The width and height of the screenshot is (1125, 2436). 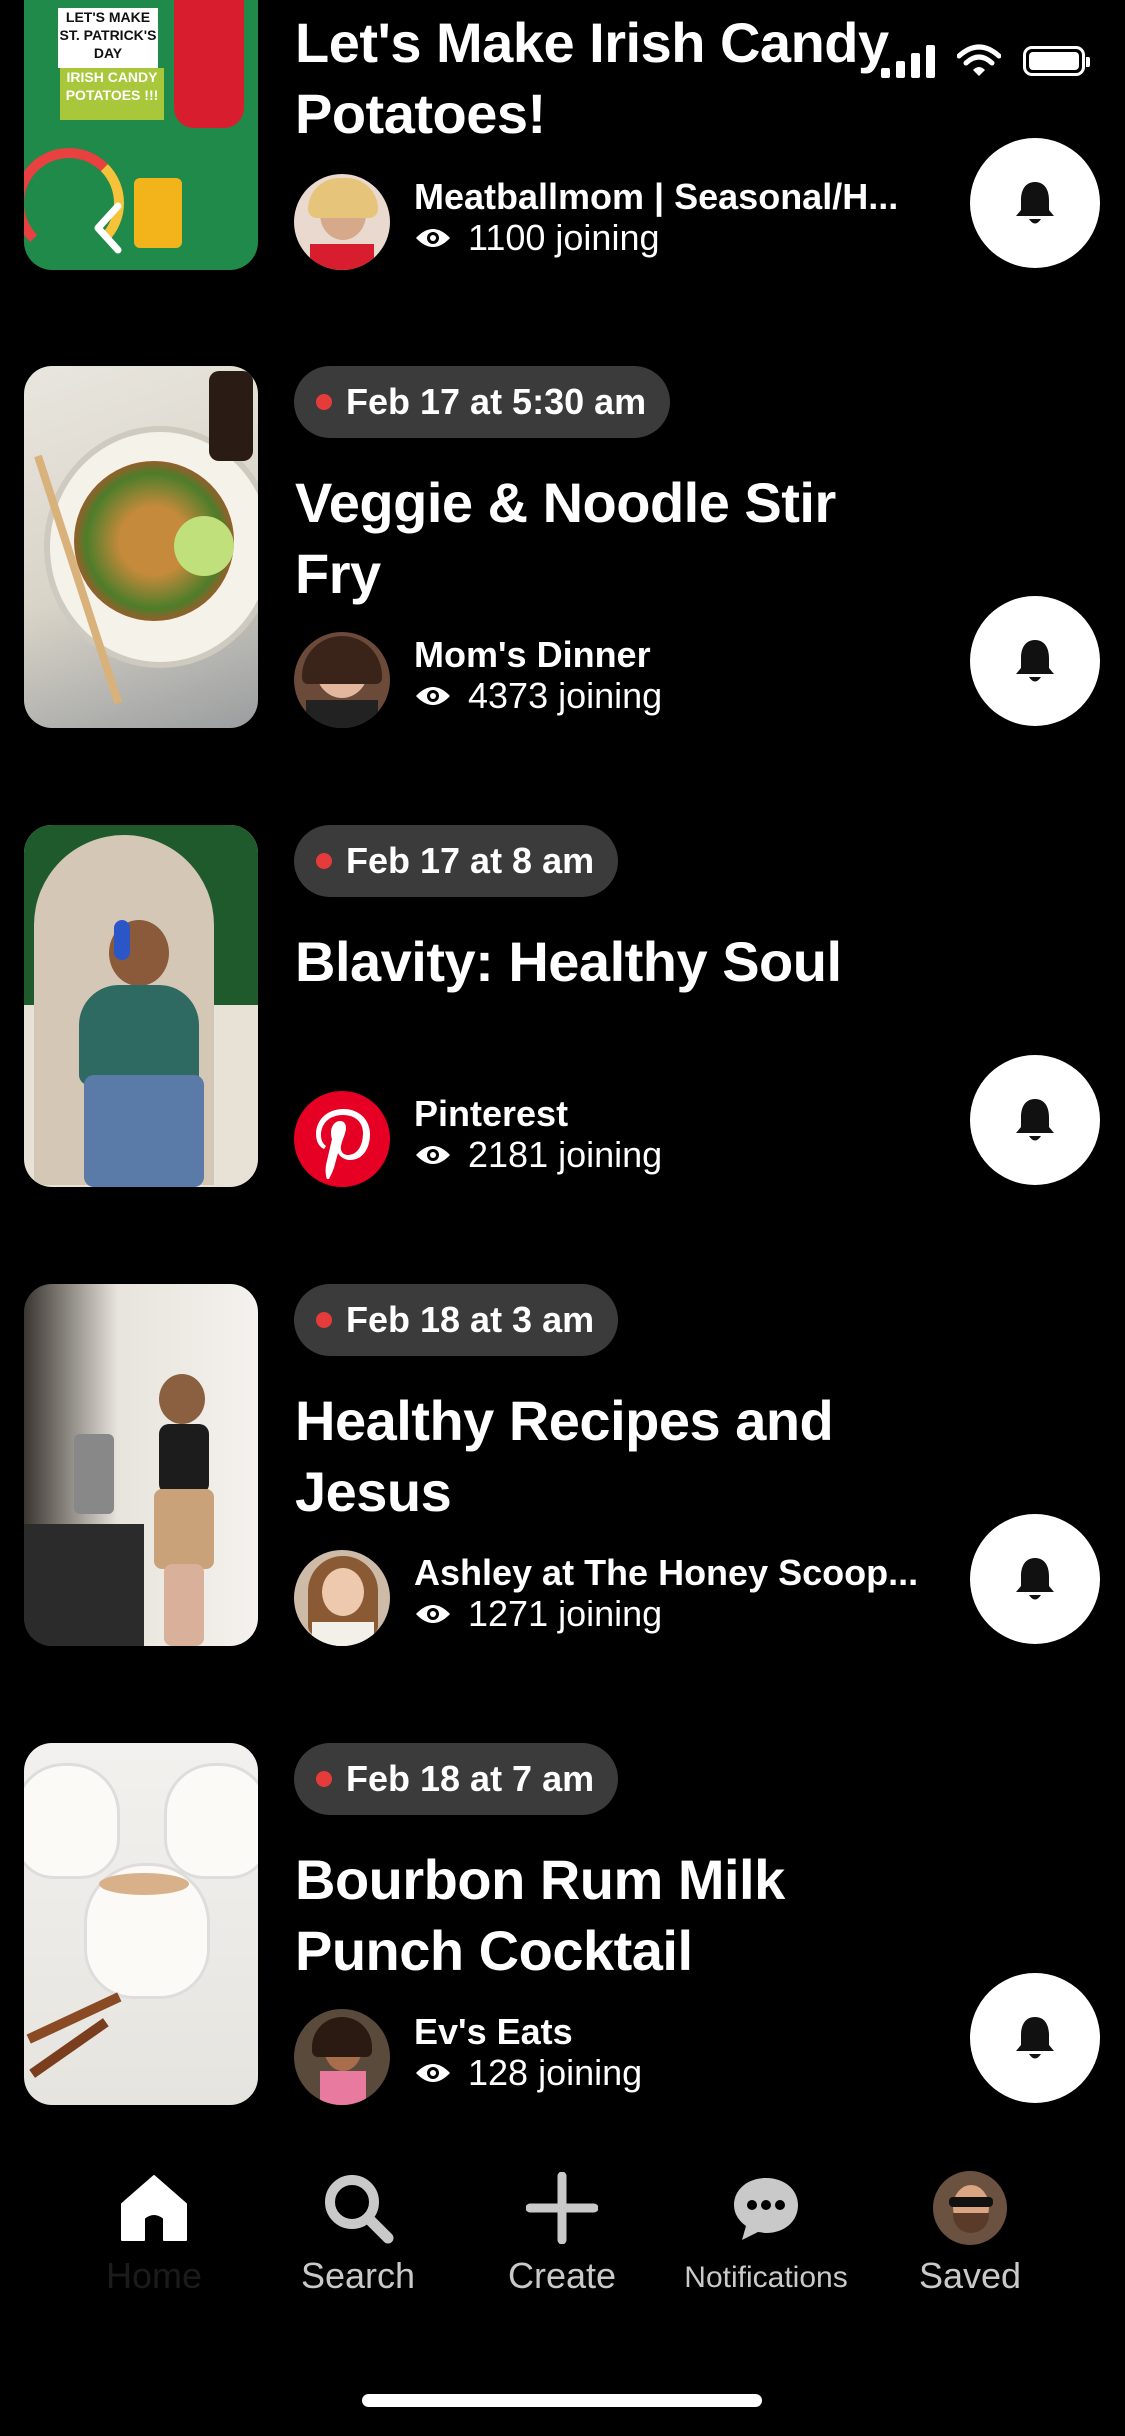 I want to click on person-shorts, so click(x=184, y=1529).